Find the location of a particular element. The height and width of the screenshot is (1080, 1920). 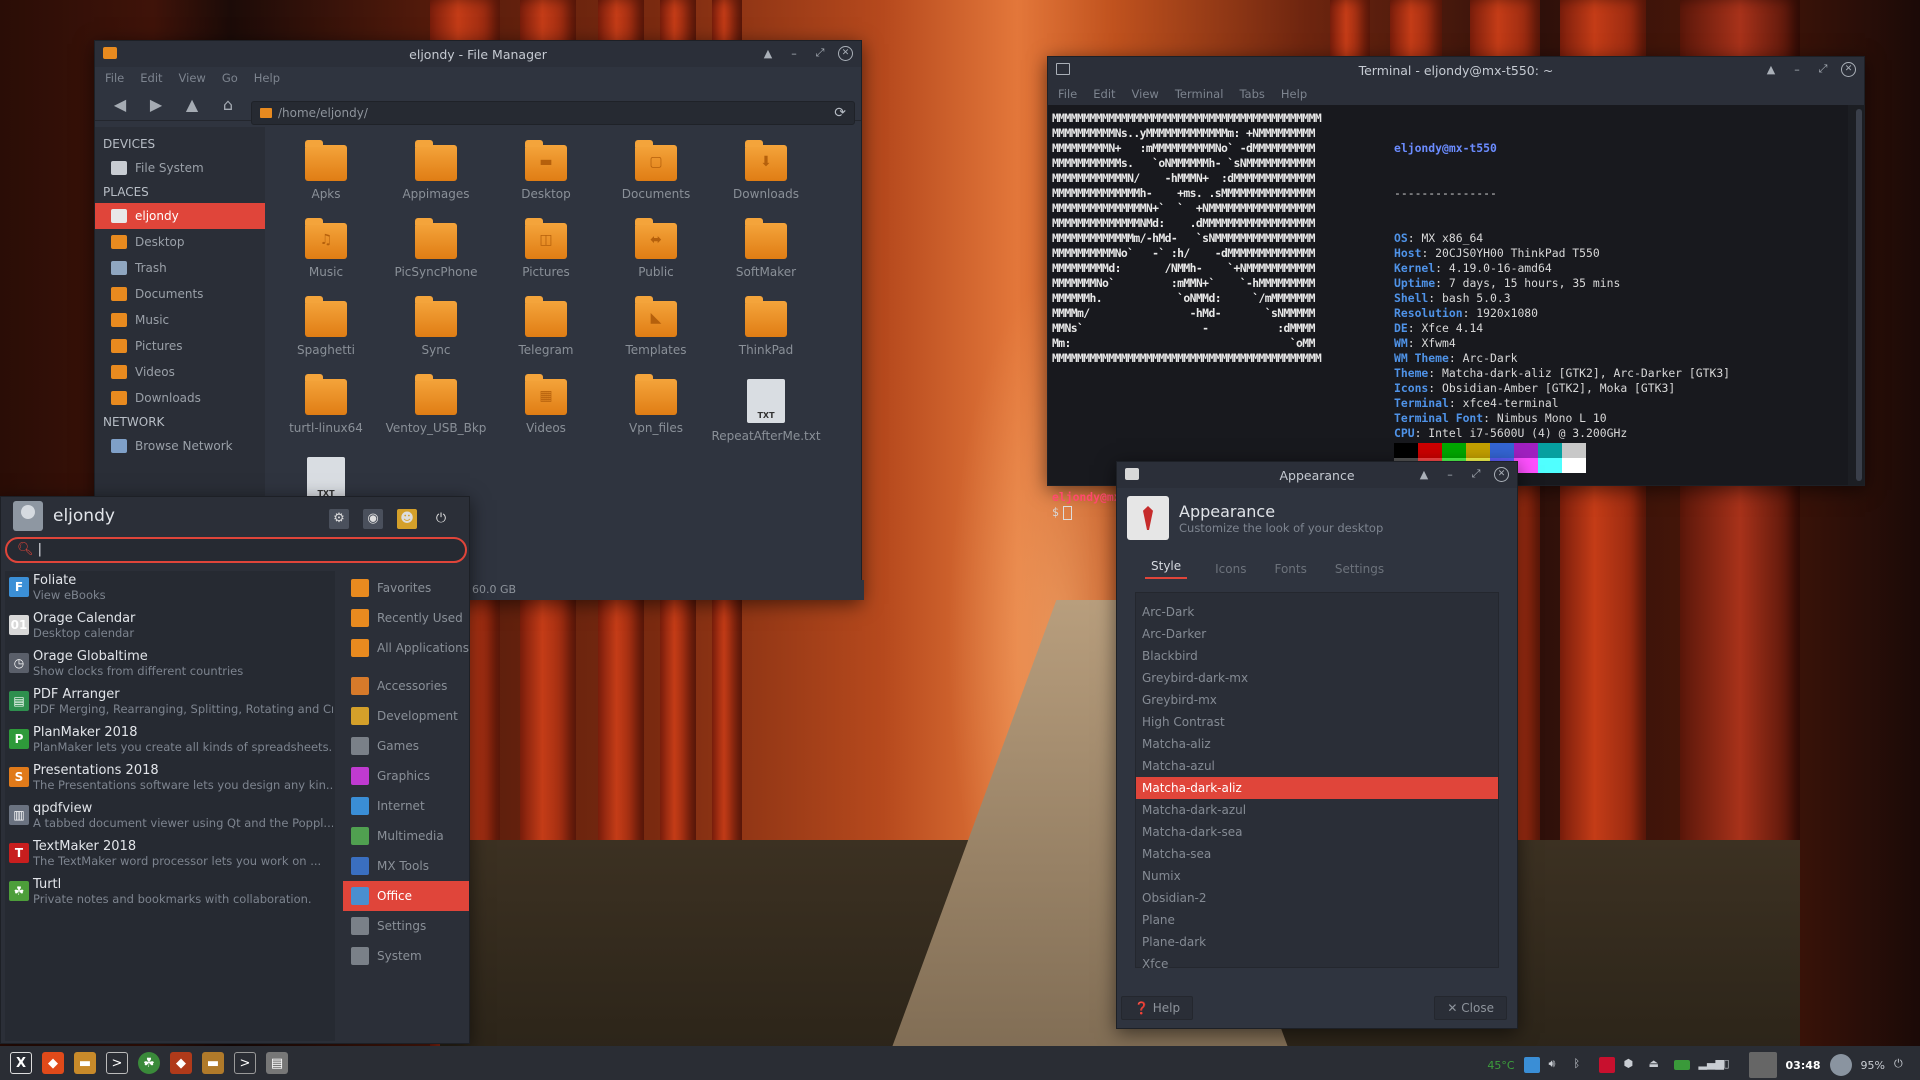

package-updater-icon: ⬢ is located at coordinates (1632, 1065).